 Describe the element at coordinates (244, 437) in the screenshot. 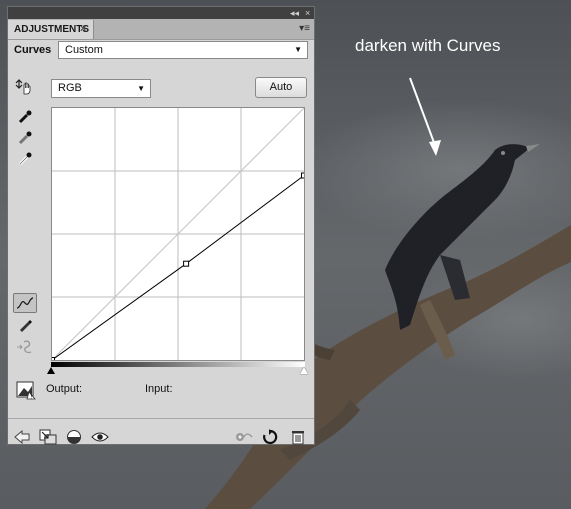

I see `view-previous-state-icon` at that location.